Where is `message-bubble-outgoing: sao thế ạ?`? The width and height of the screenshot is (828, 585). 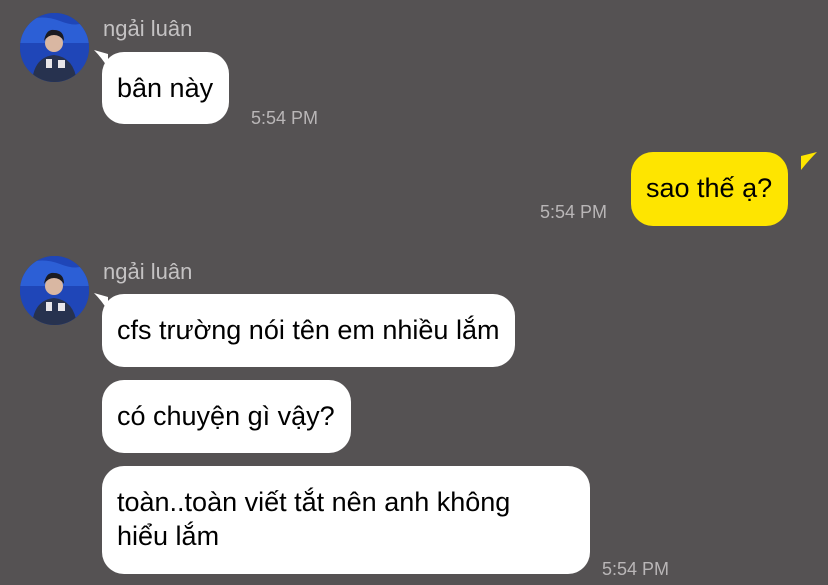
message-bubble-outgoing: sao thế ạ? is located at coordinates (710, 189).